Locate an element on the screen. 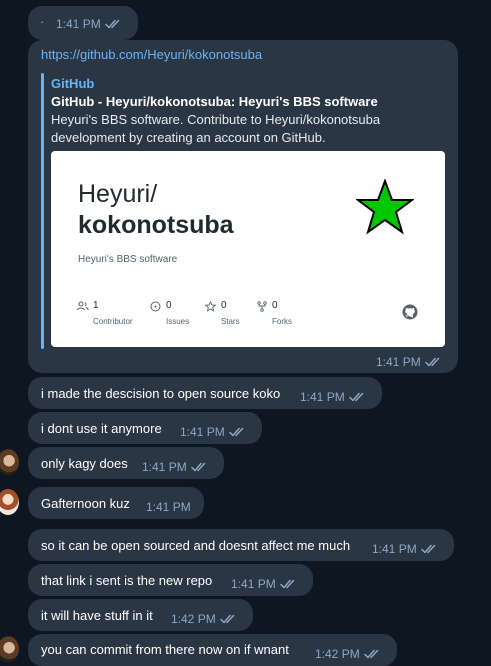  link-preview-accent-bar is located at coordinates (42, 211).